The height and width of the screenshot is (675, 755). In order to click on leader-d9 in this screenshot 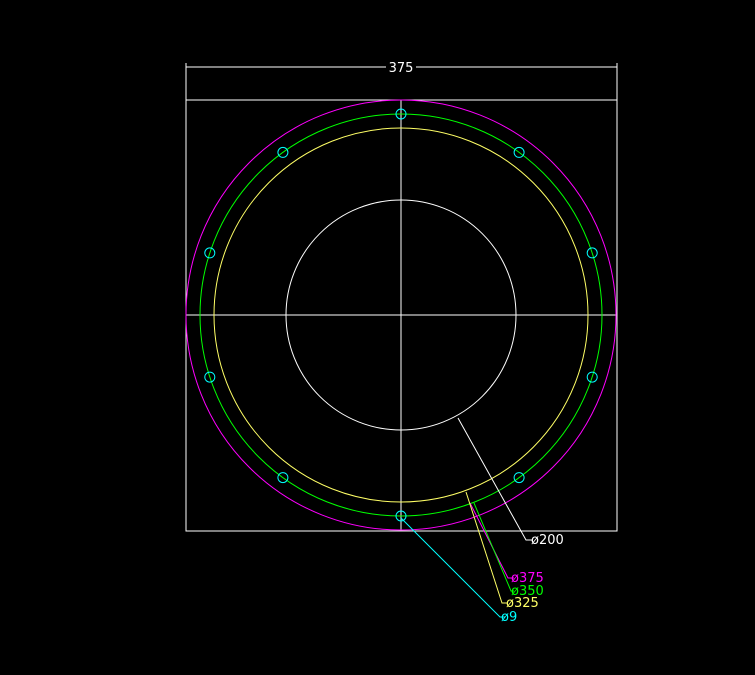, I will do `click(452, 567)`.